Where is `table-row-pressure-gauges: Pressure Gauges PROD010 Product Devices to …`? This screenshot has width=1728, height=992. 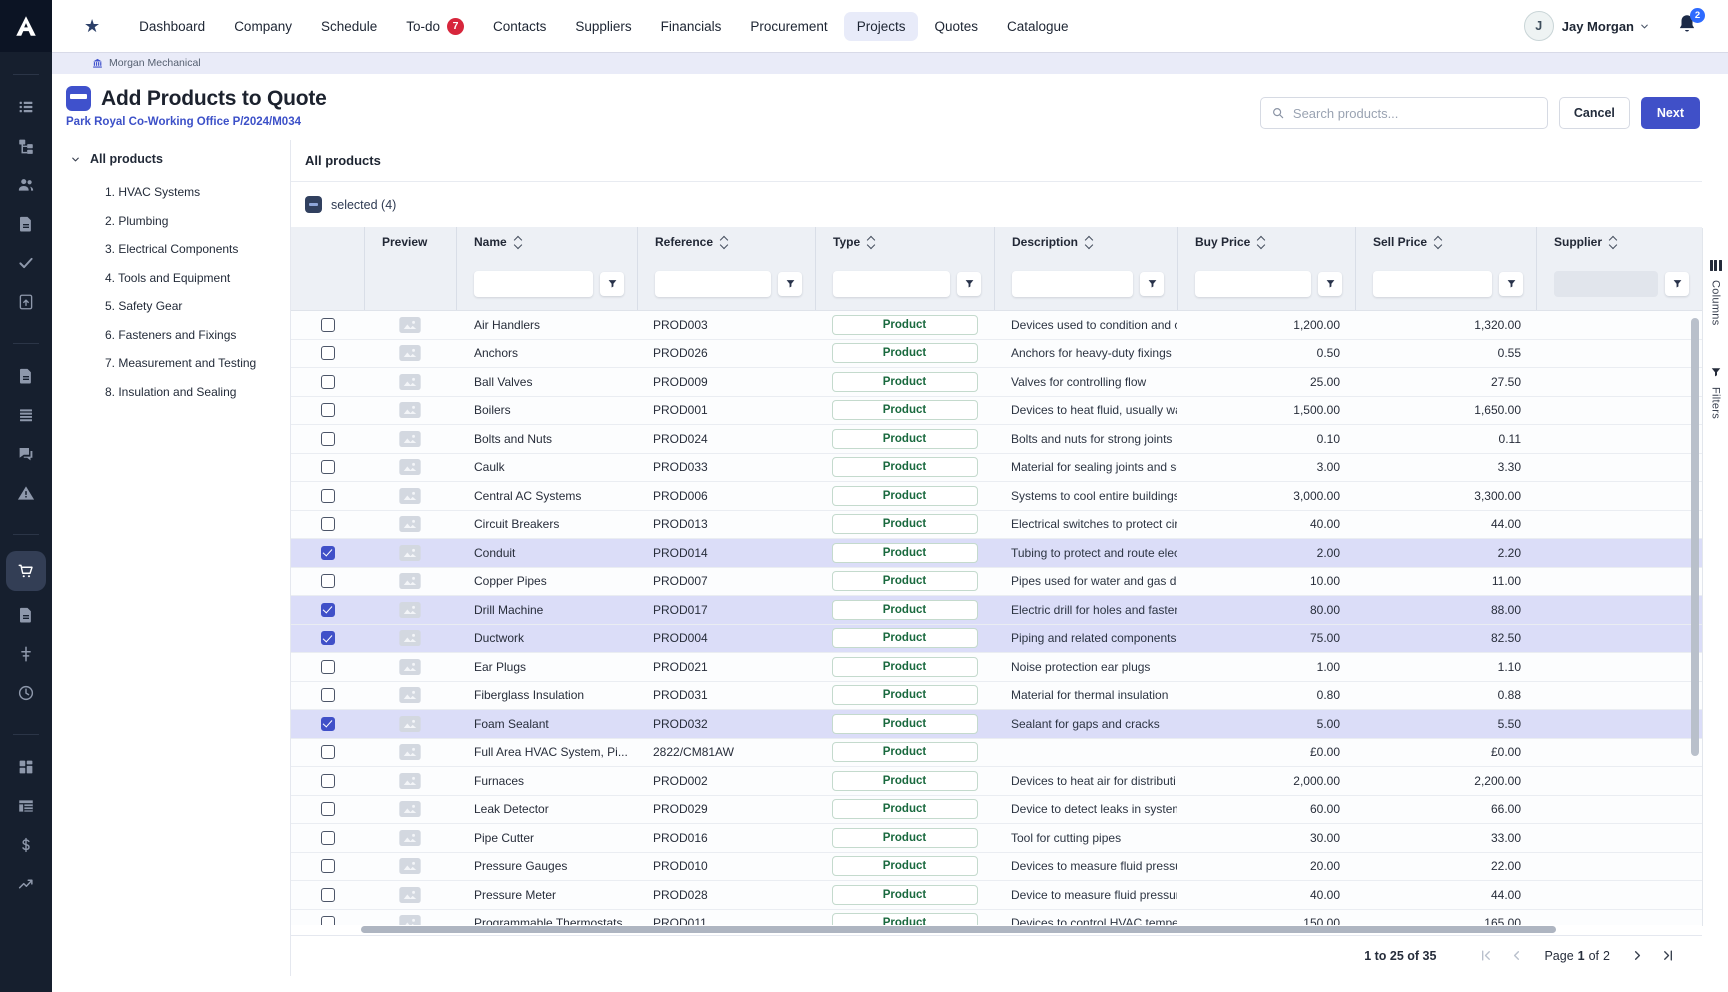 table-row-pressure-gauges: Pressure Gauges PROD010 Product Devices to … is located at coordinates (996, 866).